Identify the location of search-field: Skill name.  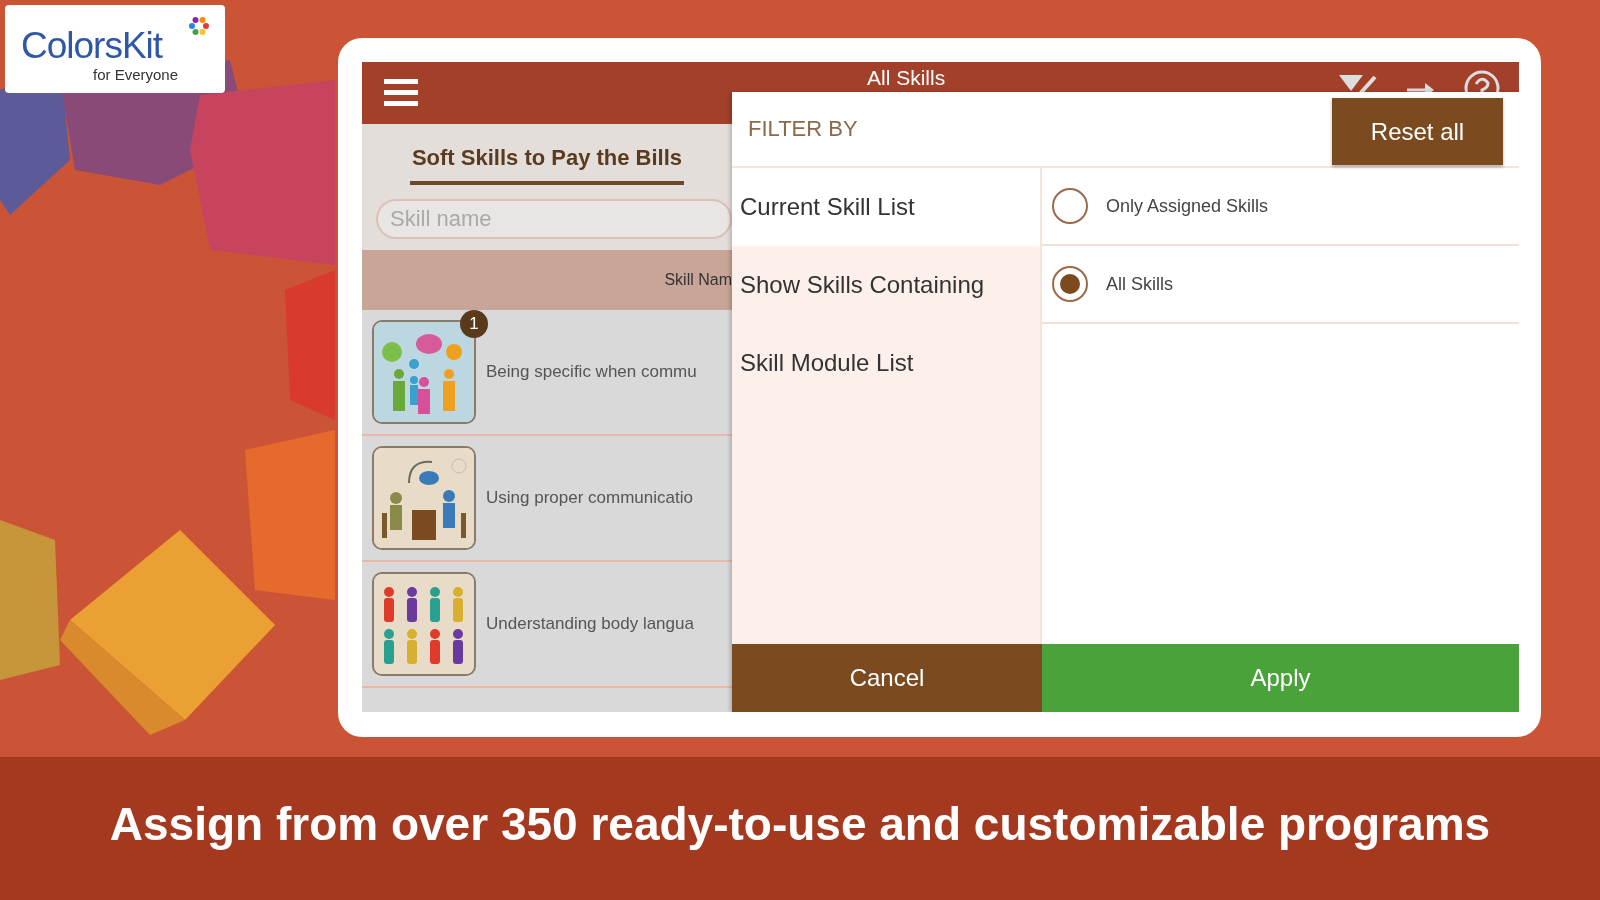
(554, 219).